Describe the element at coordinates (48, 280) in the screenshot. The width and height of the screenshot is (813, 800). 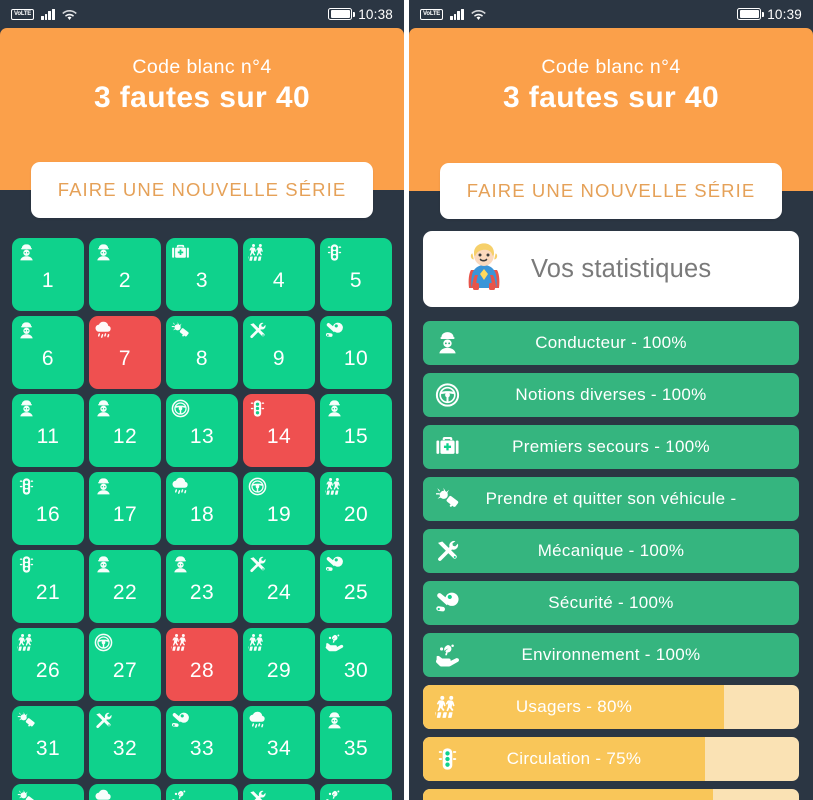
I see `question-number: 1` at that location.